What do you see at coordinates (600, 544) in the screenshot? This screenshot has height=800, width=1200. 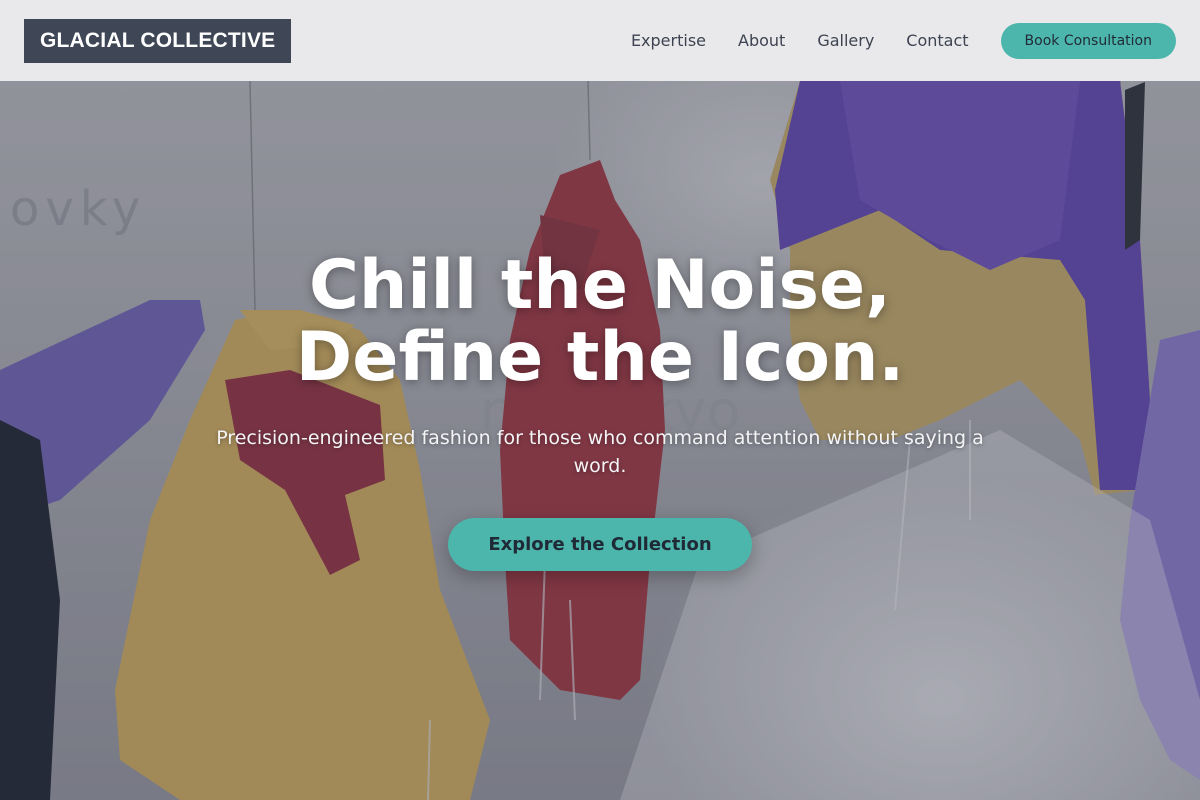 I see `explore-collection-button: Explore the Collection` at bounding box center [600, 544].